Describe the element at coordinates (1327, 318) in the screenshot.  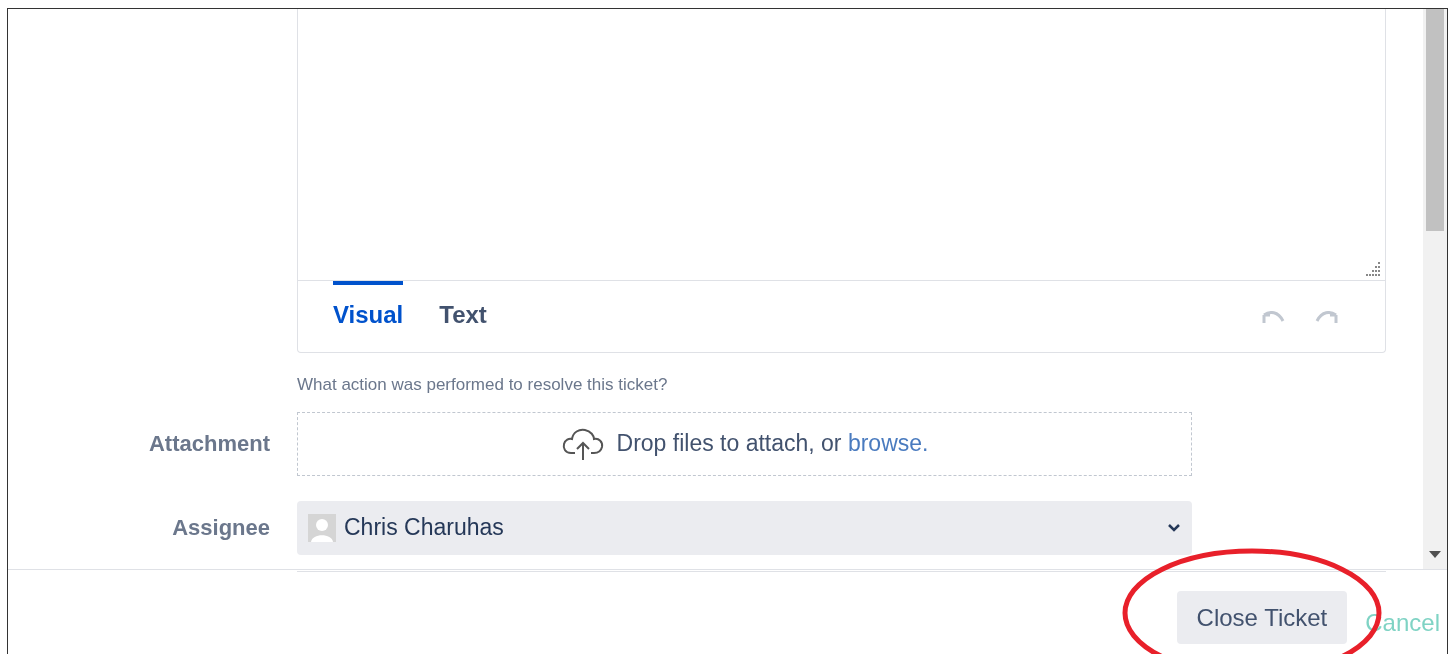
I see `redo-icon` at that location.